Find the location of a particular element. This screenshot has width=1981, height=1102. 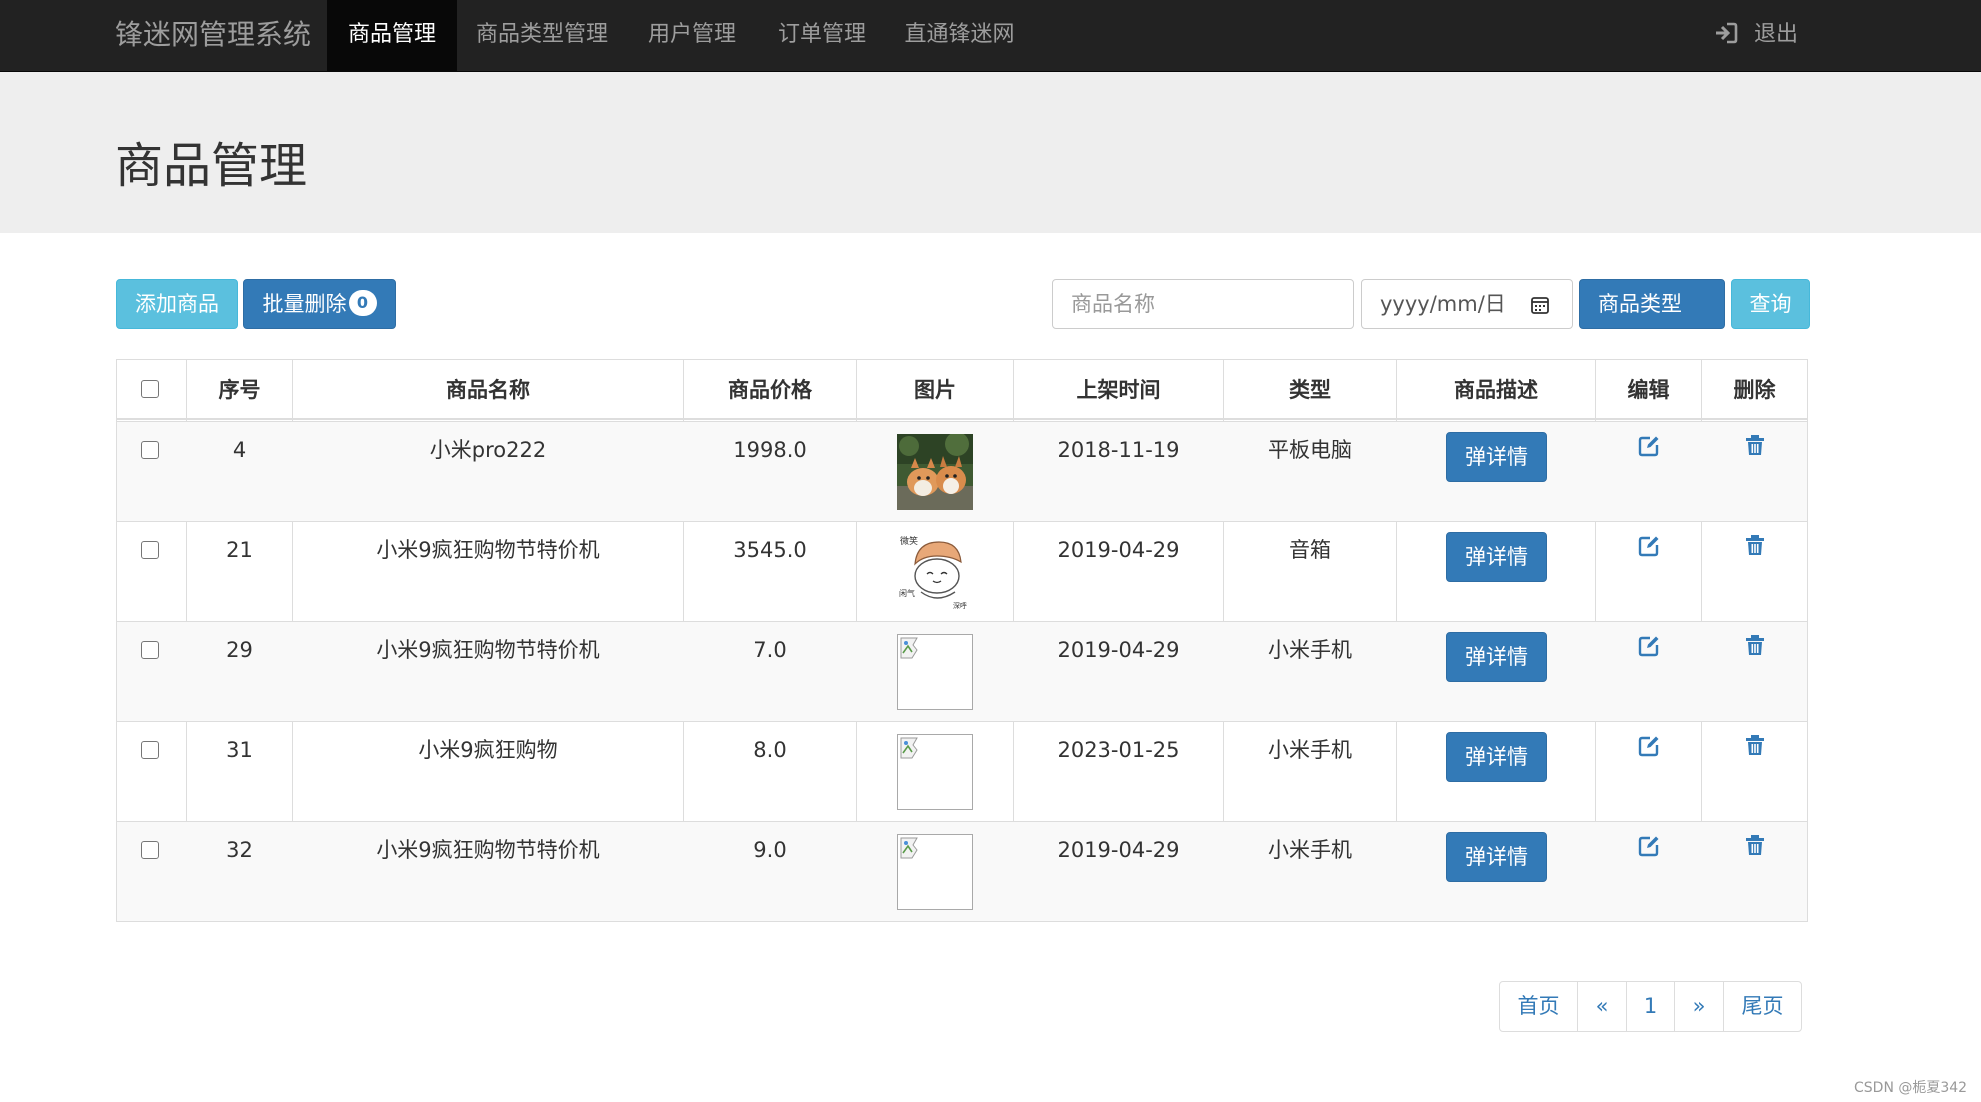

header-delete: 删除 is located at coordinates (1754, 390).